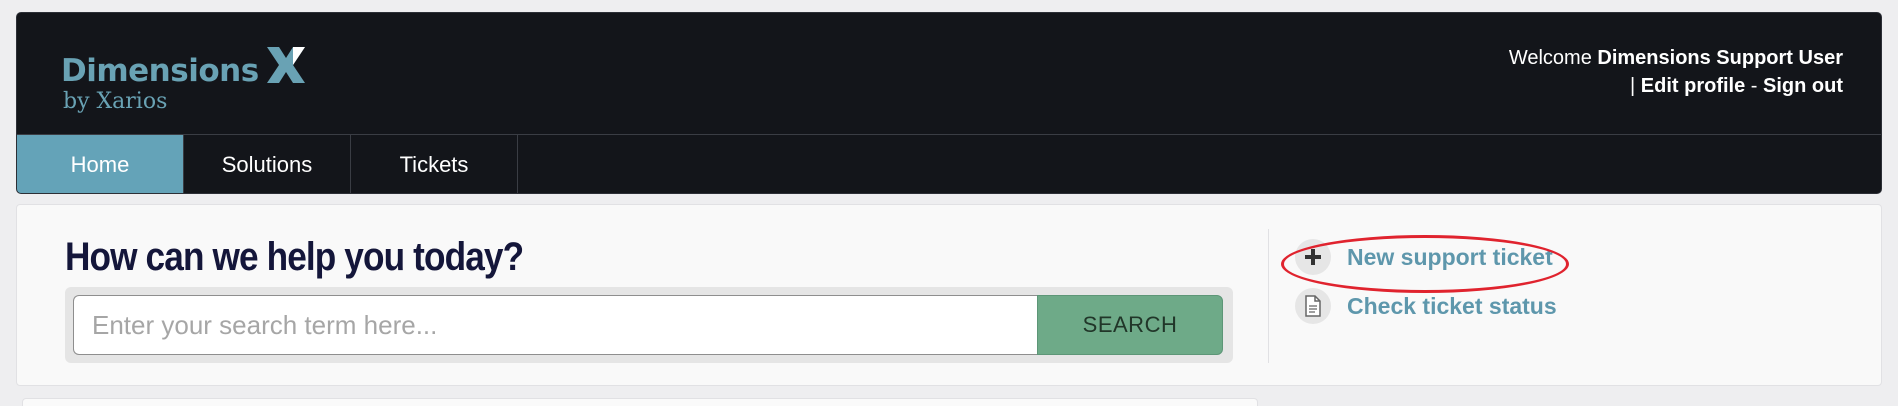  What do you see at coordinates (286, 65) in the screenshot?
I see `logo-x-mark-icon` at bounding box center [286, 65].